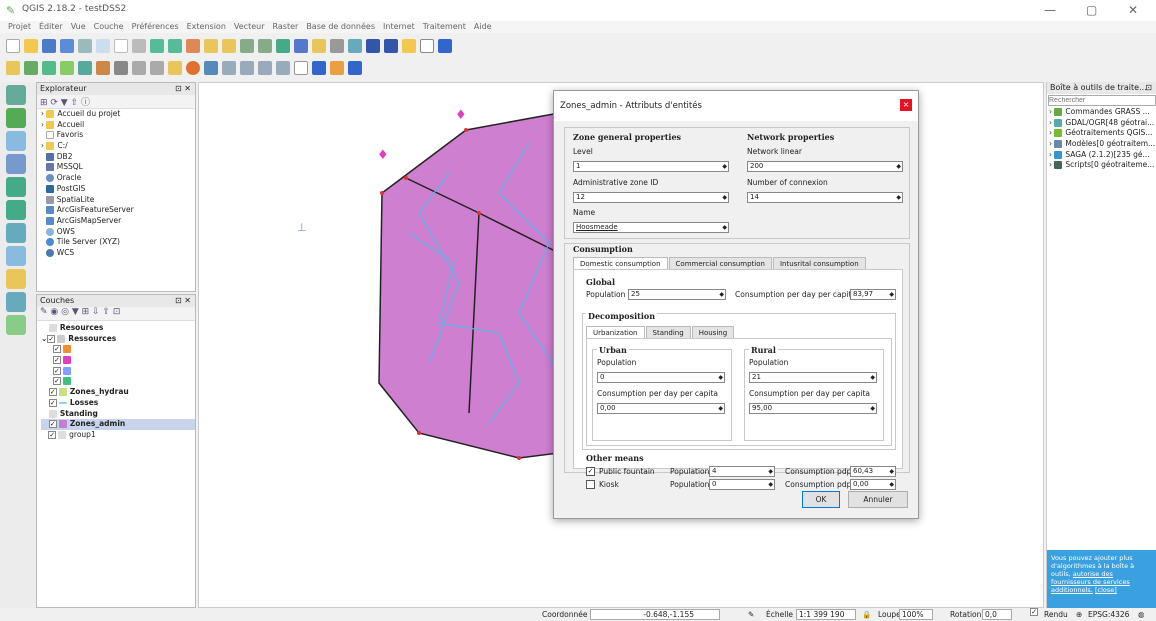 This screenshot has height=621, width=1156. Describe the element at coordinates (121, 68) in the screenshot. I see `cut-features-icon` at that location.